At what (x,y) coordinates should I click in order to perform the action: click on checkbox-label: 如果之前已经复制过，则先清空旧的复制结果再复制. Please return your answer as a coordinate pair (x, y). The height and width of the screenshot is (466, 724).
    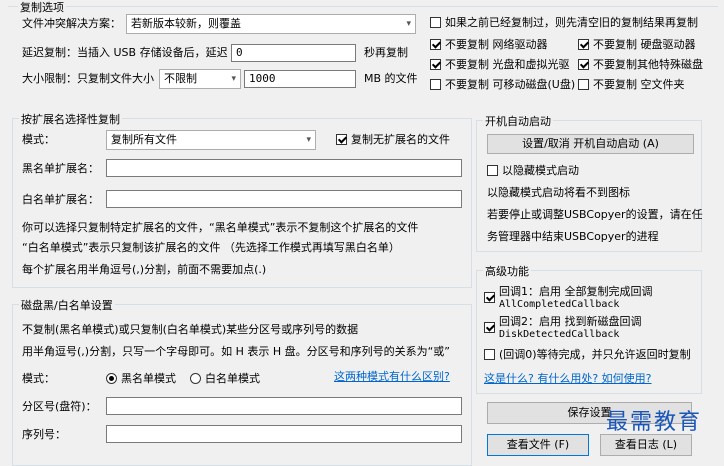
    Looking at the image, I should click on (571, 22).